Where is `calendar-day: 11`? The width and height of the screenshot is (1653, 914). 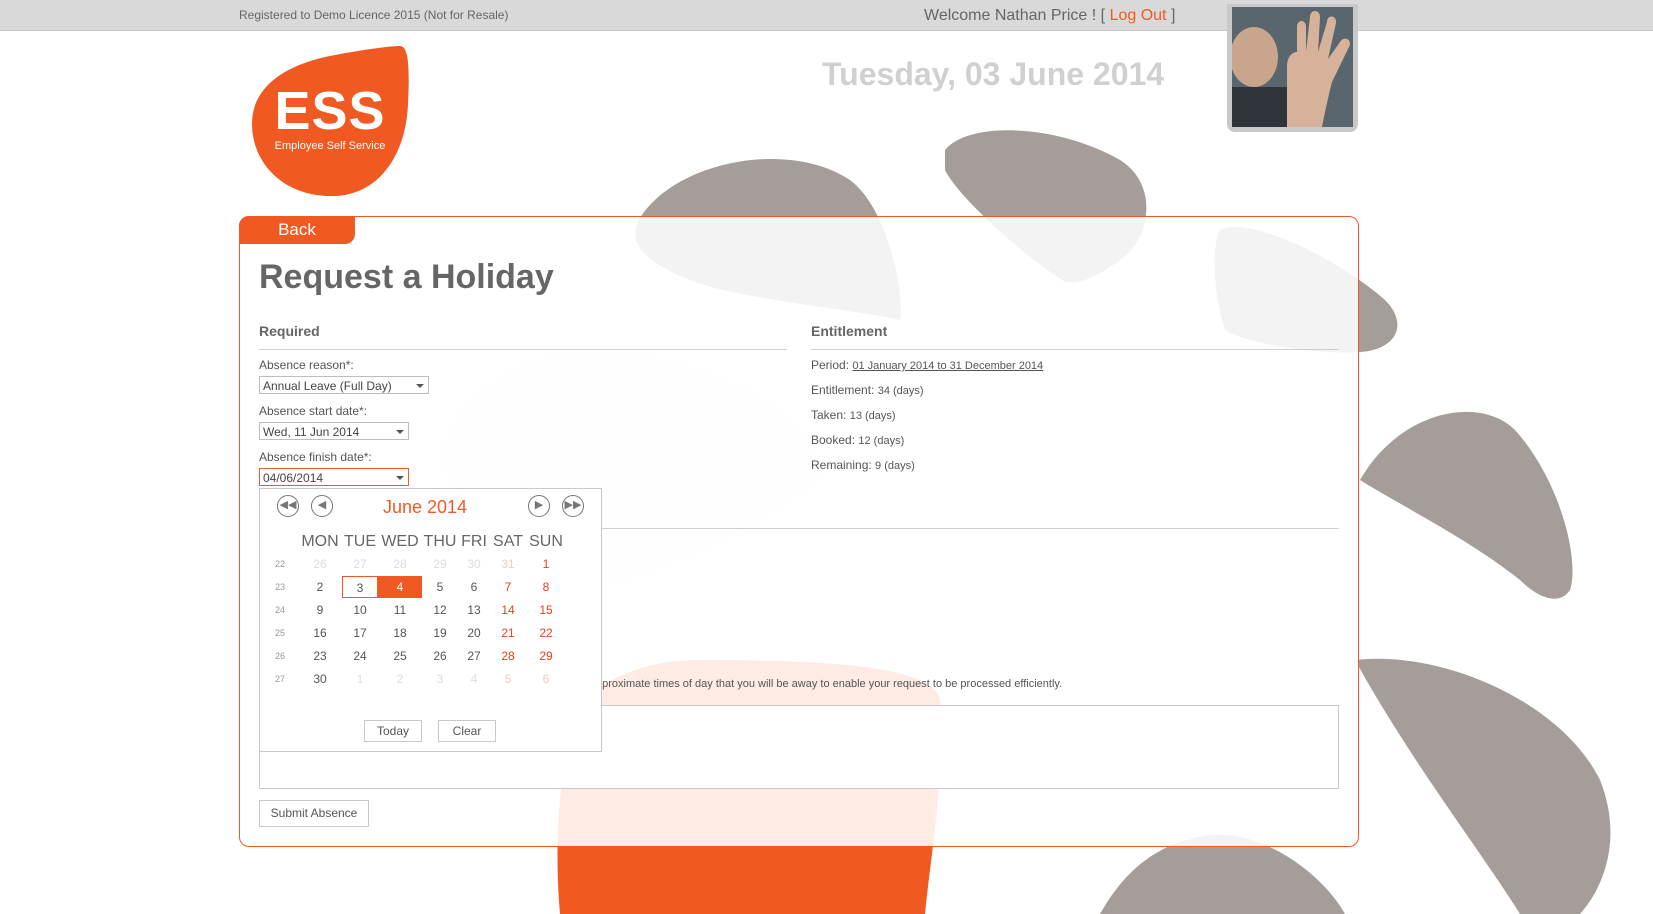
calendar-day: 11 is located at coordinates (400, 610).